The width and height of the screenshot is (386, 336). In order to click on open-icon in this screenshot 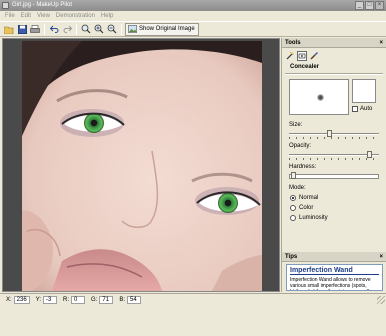, I will do `click(9, 29)`.